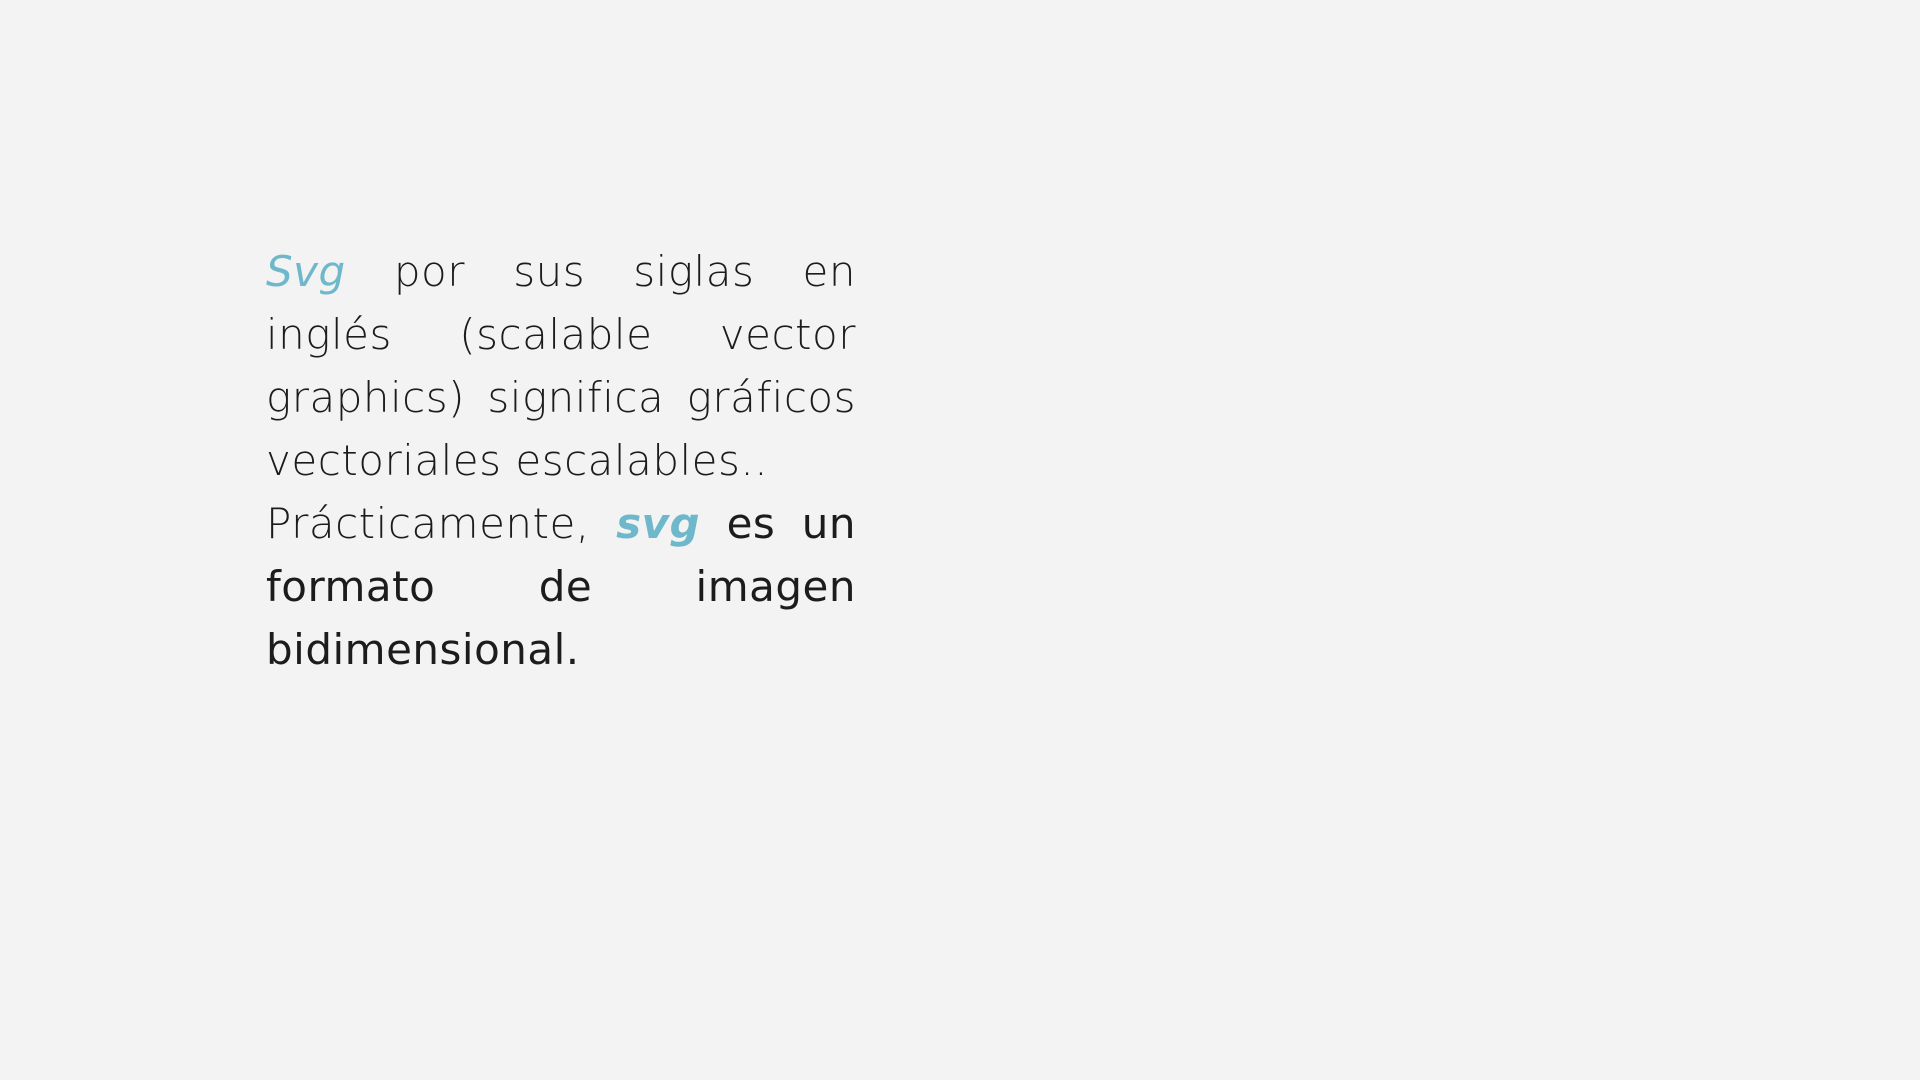 This screenshot has width=1920, height=1080. I want to click on accent-word-svg-italic: Svg, so click(306, 271).